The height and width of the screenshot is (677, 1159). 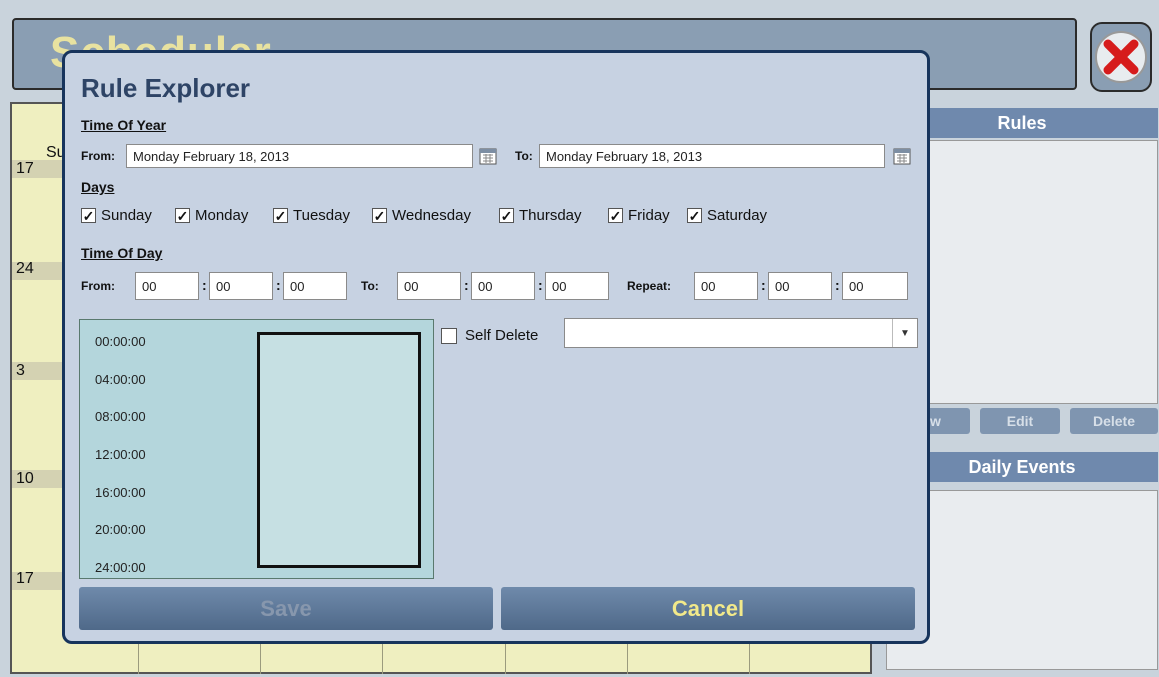 I want to click on day-label: Tuesday, so click(x=321, y=215).